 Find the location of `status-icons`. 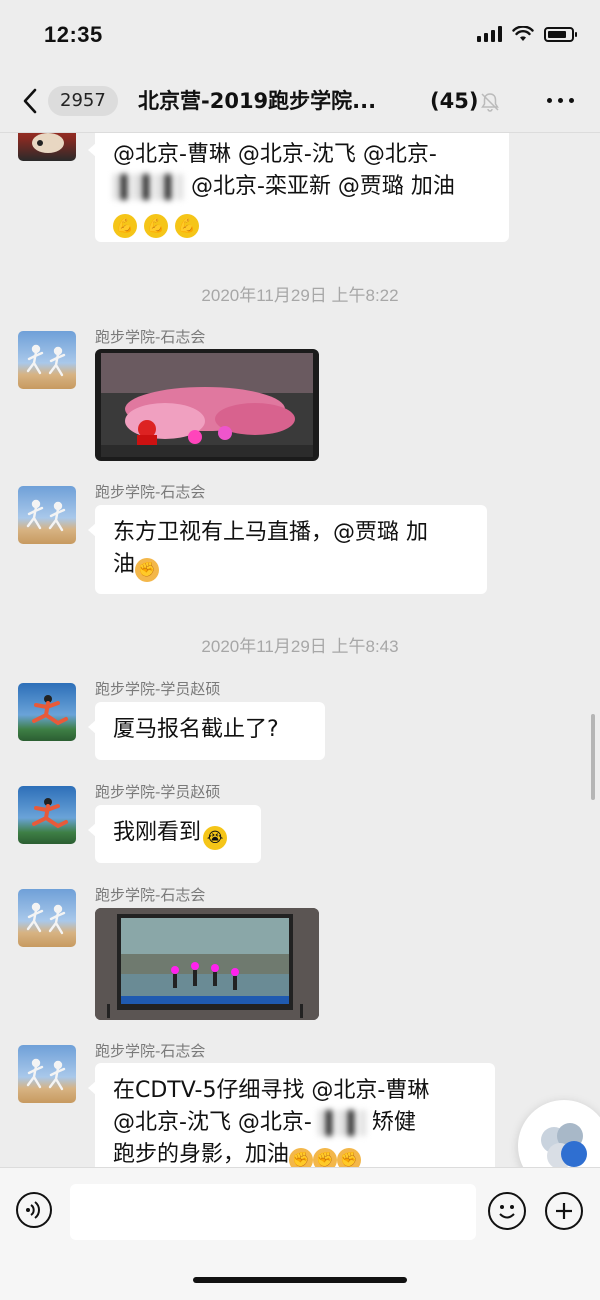

status-icons is located at coordinates (527, 34).